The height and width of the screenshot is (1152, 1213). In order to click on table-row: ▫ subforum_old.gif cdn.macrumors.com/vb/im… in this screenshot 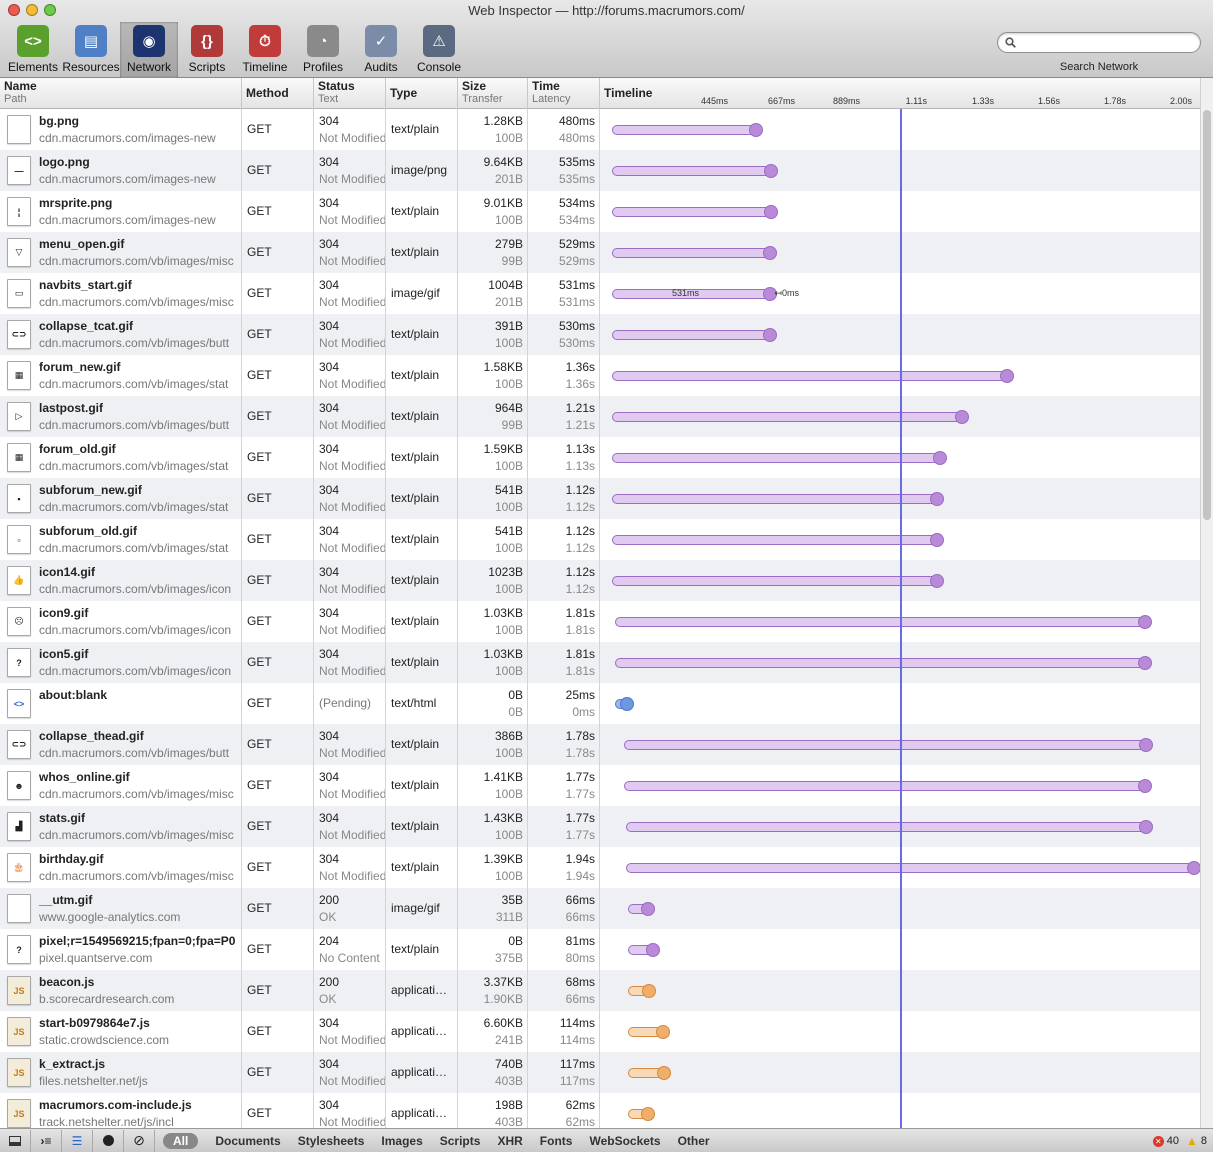, I will do `click(600, 539)`.